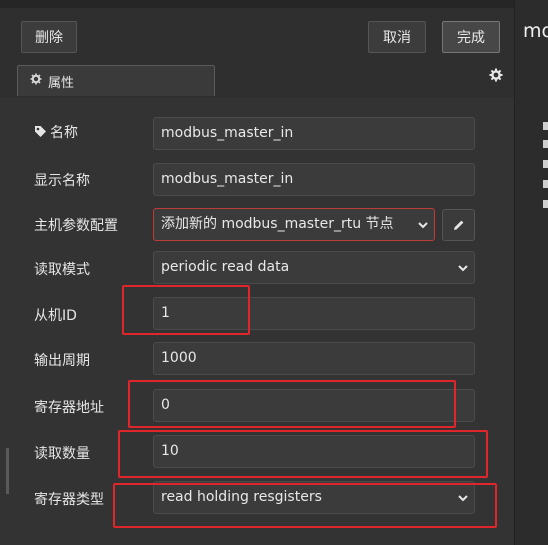 The height and width of the screenshot is (545, 548). Describe the element at coordinates (40, 131) in the screenshot. I see `tag-icon` at that location.